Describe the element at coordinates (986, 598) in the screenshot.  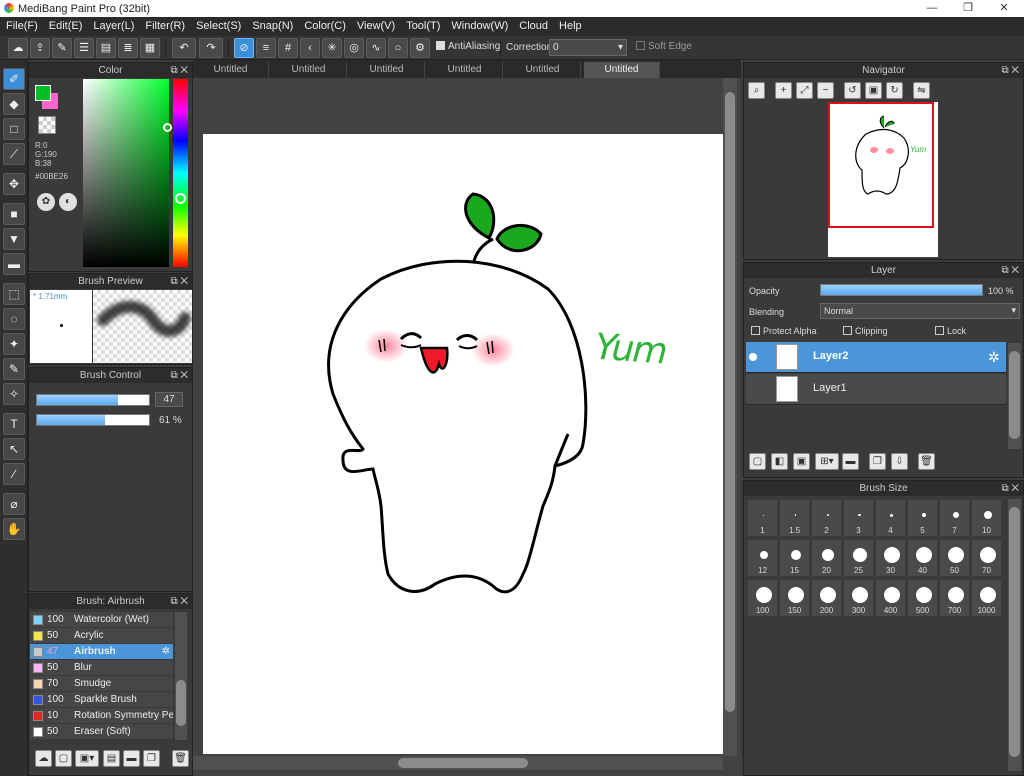
I see `brush-size-option: 1000` at that location.